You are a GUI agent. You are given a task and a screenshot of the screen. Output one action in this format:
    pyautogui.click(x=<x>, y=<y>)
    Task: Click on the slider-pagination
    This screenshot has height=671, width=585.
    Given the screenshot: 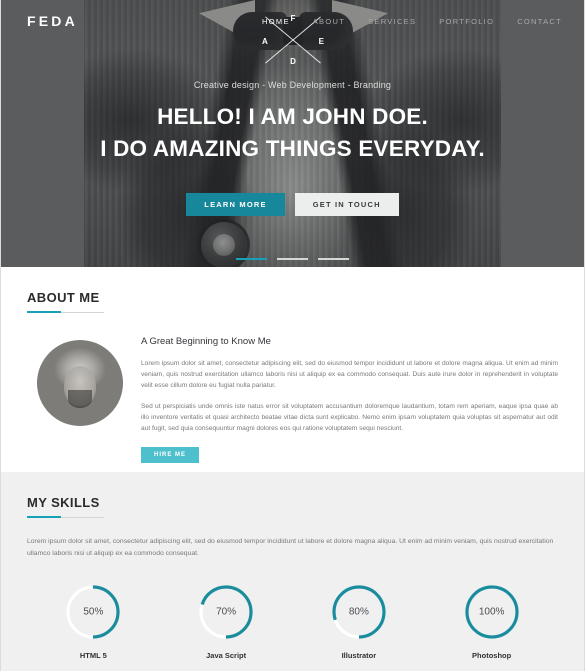 What is the action you would take?
    pyautogui.click(x=292, y=259)
    